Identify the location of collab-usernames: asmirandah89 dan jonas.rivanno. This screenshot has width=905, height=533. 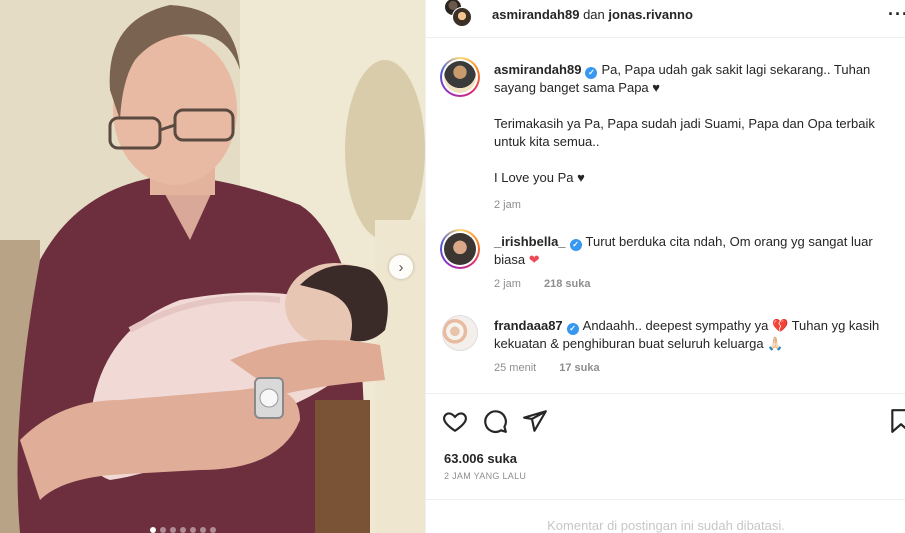
(592, 14).